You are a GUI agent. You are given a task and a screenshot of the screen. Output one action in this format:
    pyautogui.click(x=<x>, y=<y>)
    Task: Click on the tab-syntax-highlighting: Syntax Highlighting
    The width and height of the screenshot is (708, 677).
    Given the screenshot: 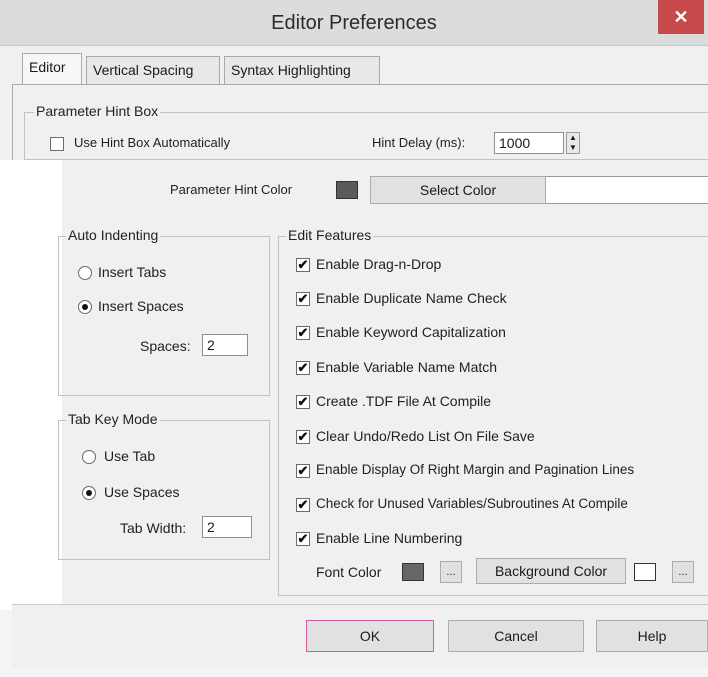 What is the action you would take?
    pyautogui.click(x=302, y=70)
    